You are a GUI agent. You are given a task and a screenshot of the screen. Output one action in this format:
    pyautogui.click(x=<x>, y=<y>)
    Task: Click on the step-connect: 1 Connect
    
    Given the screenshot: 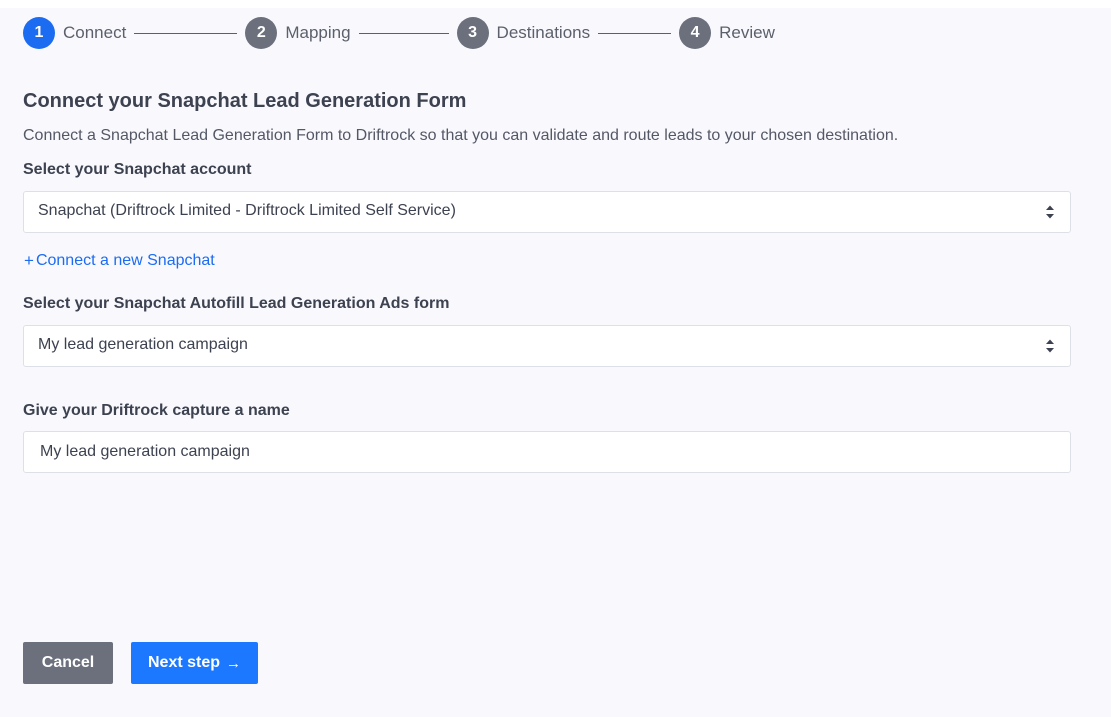 What is the action you would take?
    pyautogui.click(x=74, y=33)
    